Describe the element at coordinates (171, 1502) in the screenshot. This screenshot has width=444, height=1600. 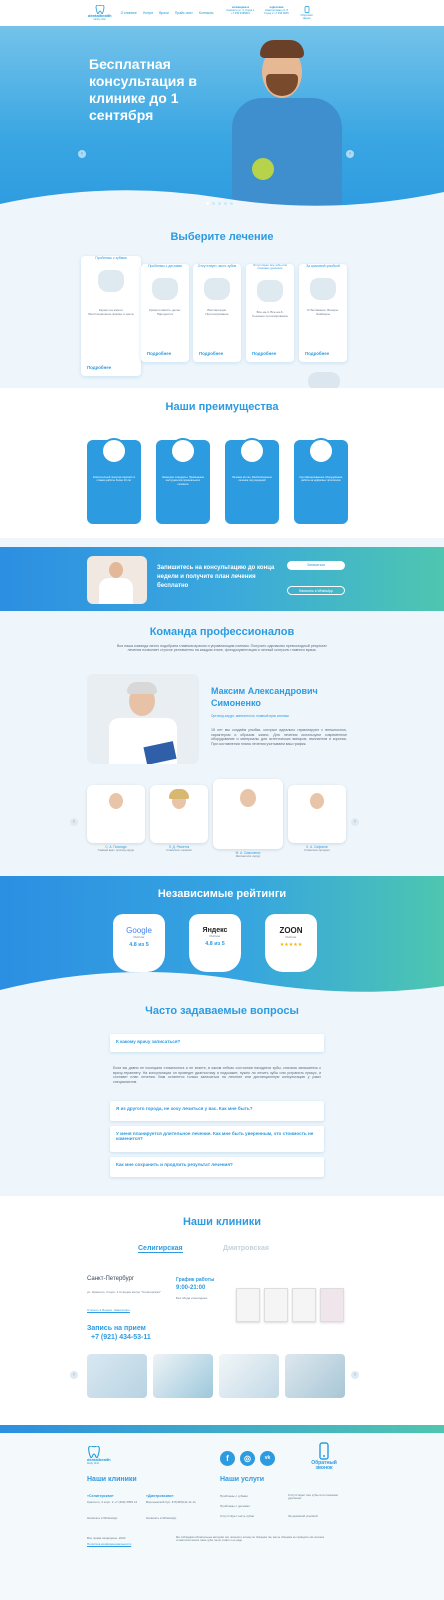
I see `footer-clinic-2-address: Воронежский бул. 8 8(495)111-11-11` at that location.